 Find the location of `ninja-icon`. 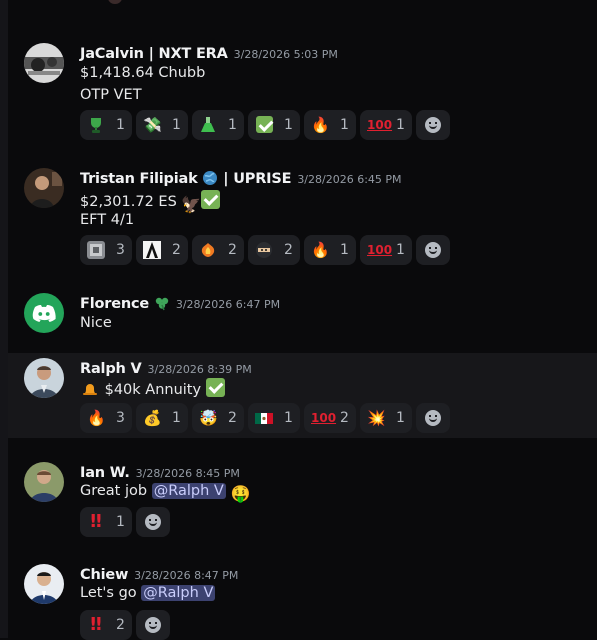

ninja-icon is located at coordinates (264, 250).